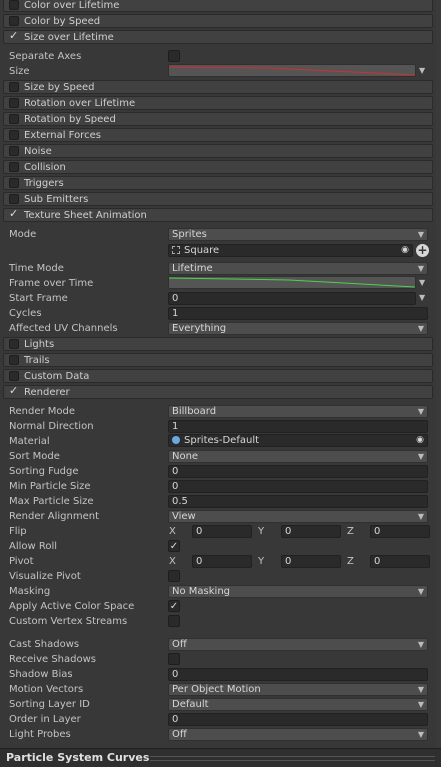 Image resolution: width=441 pixels, height=767 pixels. I want to click on max-particle-size-input: 0.5, so click(298, 501).